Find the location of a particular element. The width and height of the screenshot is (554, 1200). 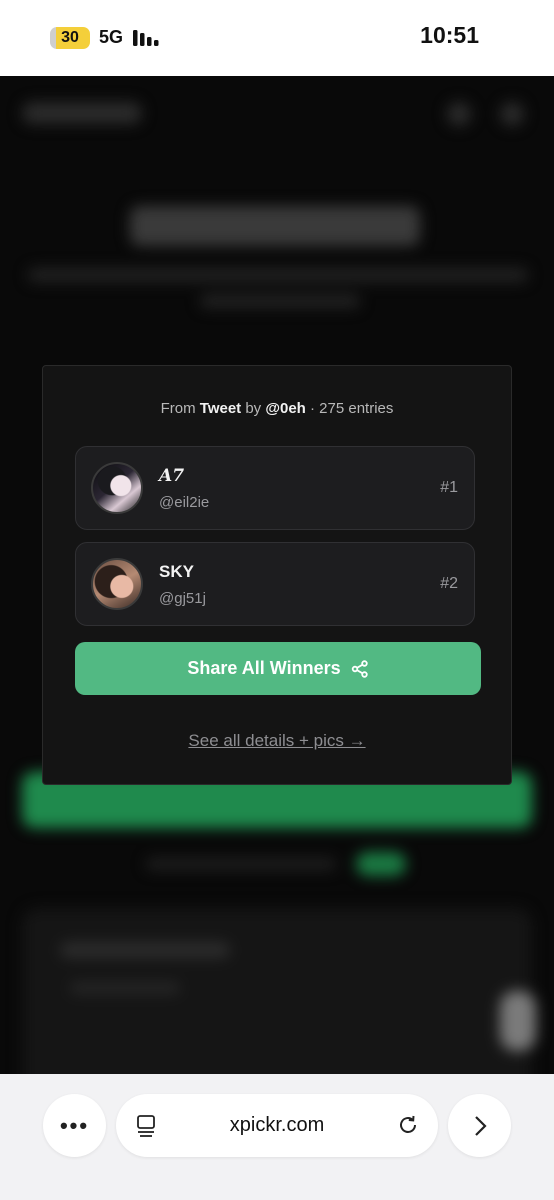

status-bar: 30 5G 10:51 is located at coordinates (277, 38).